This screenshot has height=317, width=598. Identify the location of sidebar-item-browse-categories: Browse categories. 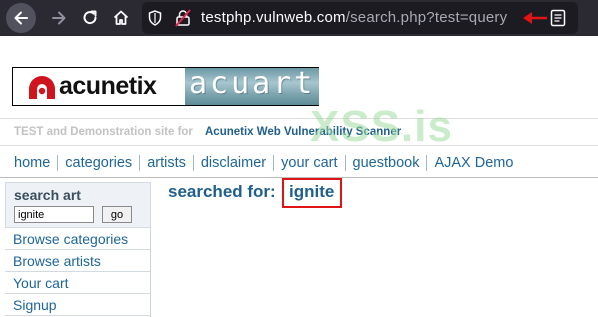
(78, 239).